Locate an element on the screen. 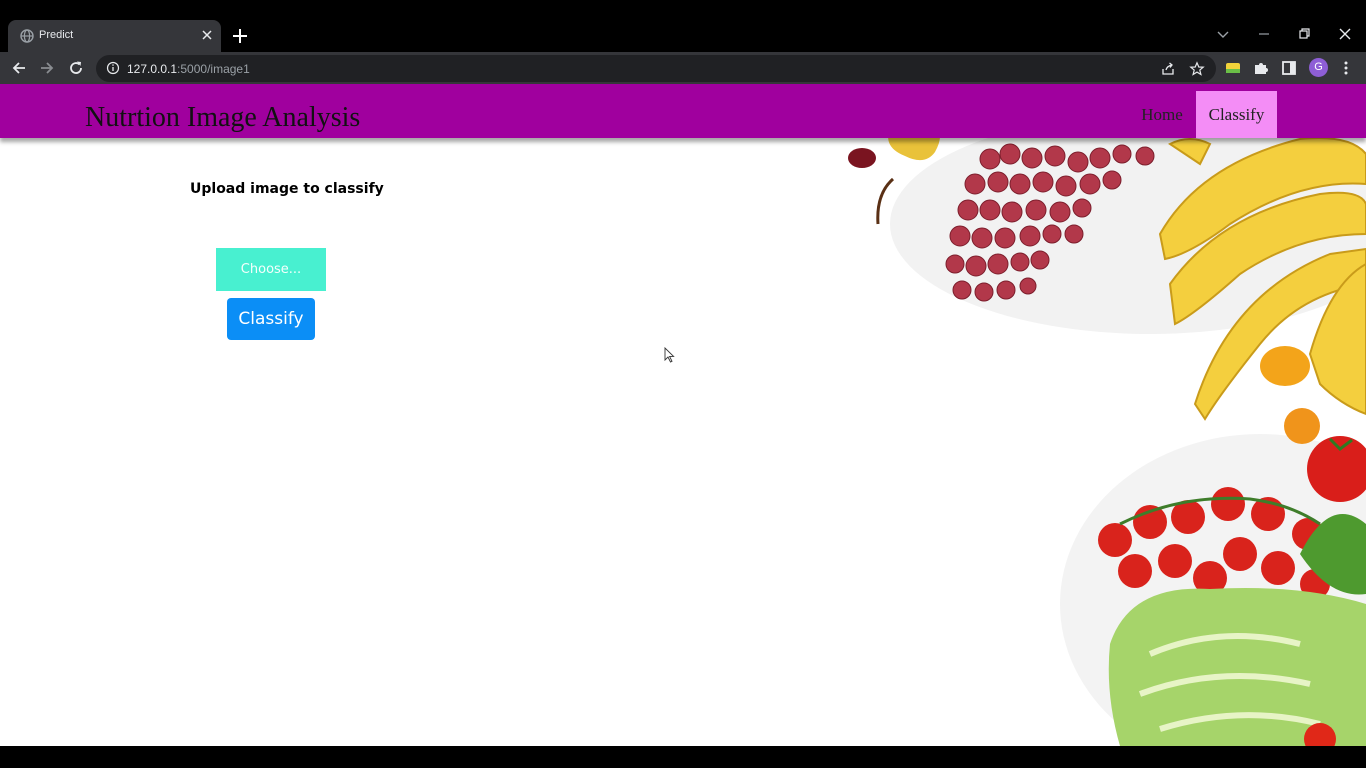 This screenshot has width=1366, height=768. chevron-down-icon is located at coordinates (1223, 34).